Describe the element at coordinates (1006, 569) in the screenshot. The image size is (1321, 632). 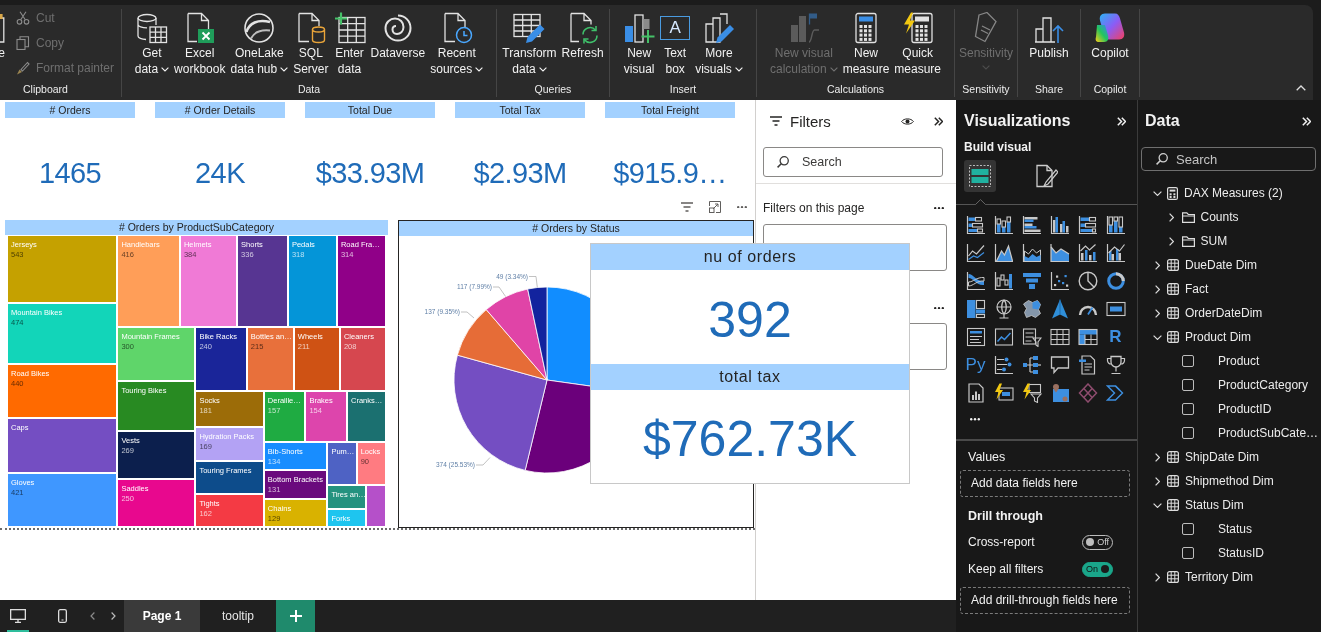
I see `option-label: Keep all filters` at that location.